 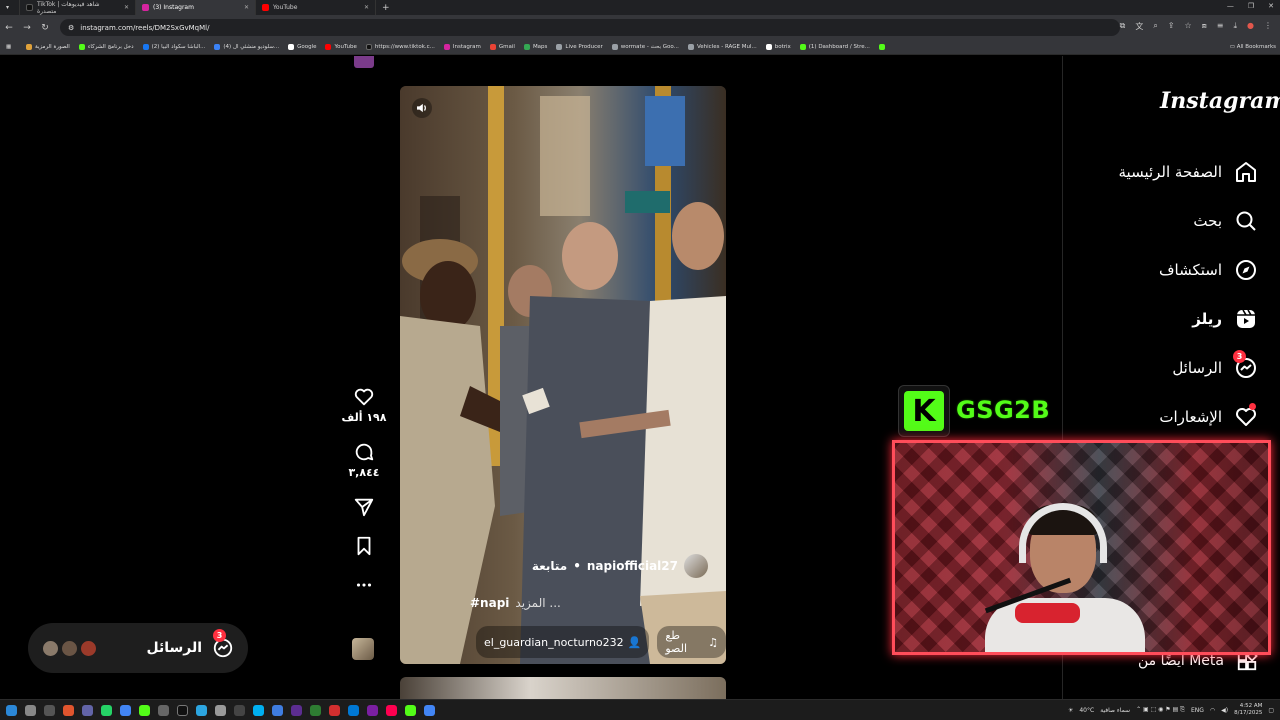 I want to click on obs-icon, so click(x=182, y=710).